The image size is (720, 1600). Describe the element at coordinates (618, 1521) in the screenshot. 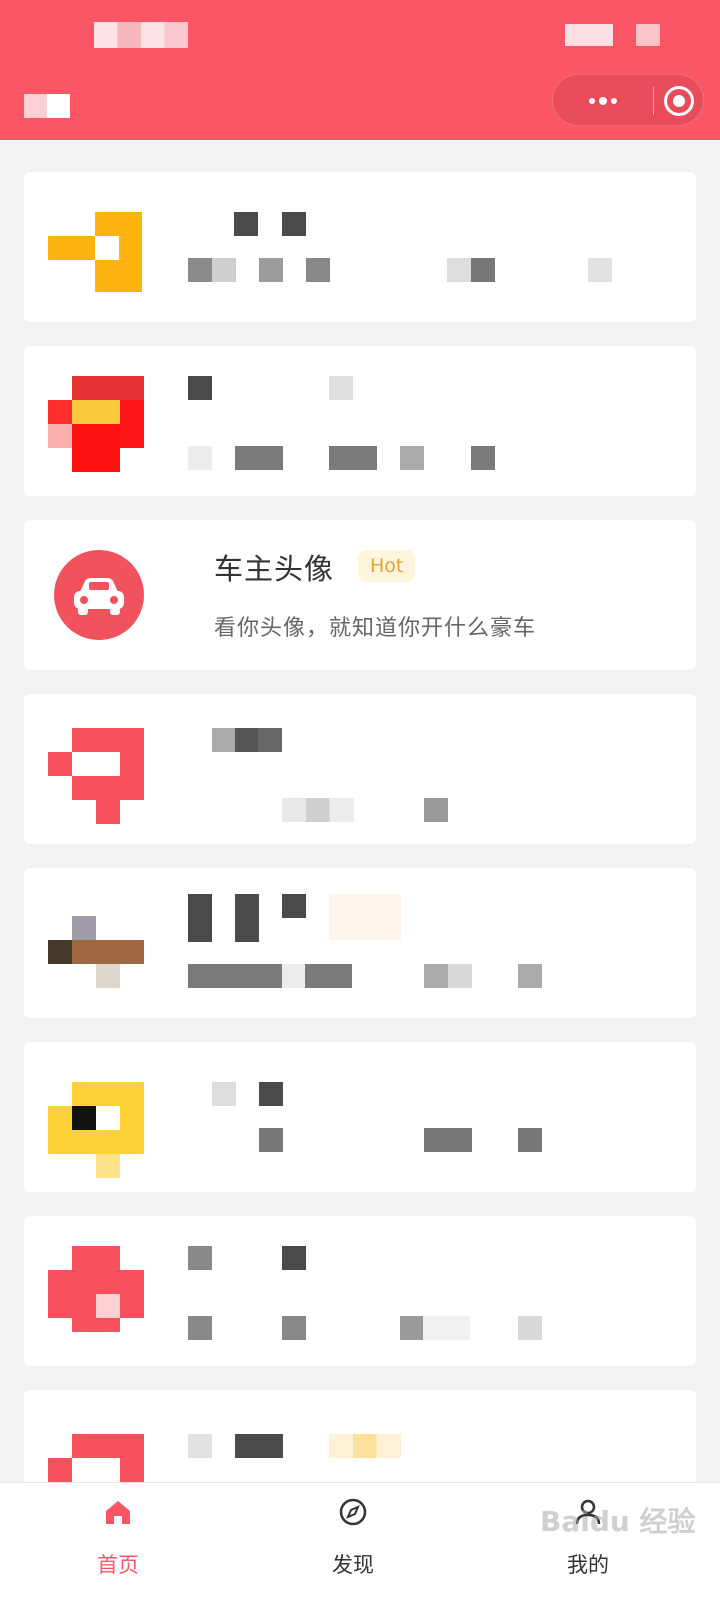

I see `baidu-watermark: Baidu 经验` at that location.